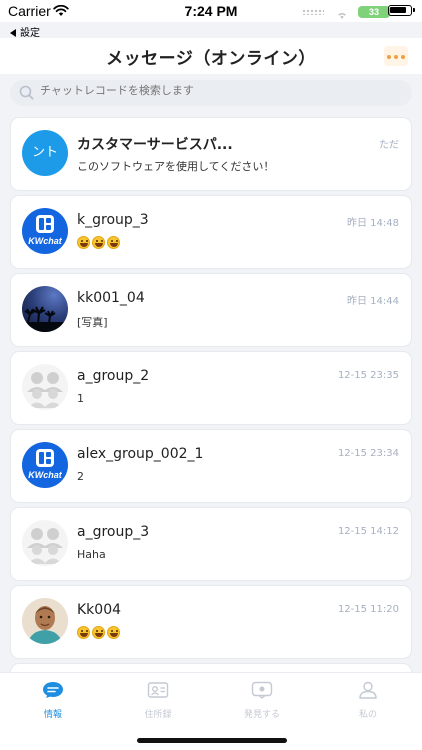 Image resolution: width=422 pixels, height=750 pixels. I want to click on conversation-preview: [写真], so click(92, 322).